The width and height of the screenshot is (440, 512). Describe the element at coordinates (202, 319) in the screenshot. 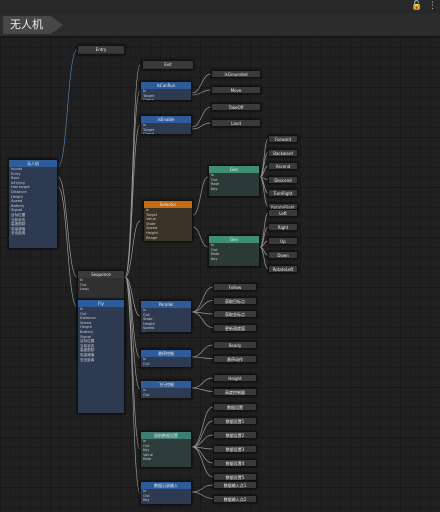

I see `wire-parallel-action` at that location.